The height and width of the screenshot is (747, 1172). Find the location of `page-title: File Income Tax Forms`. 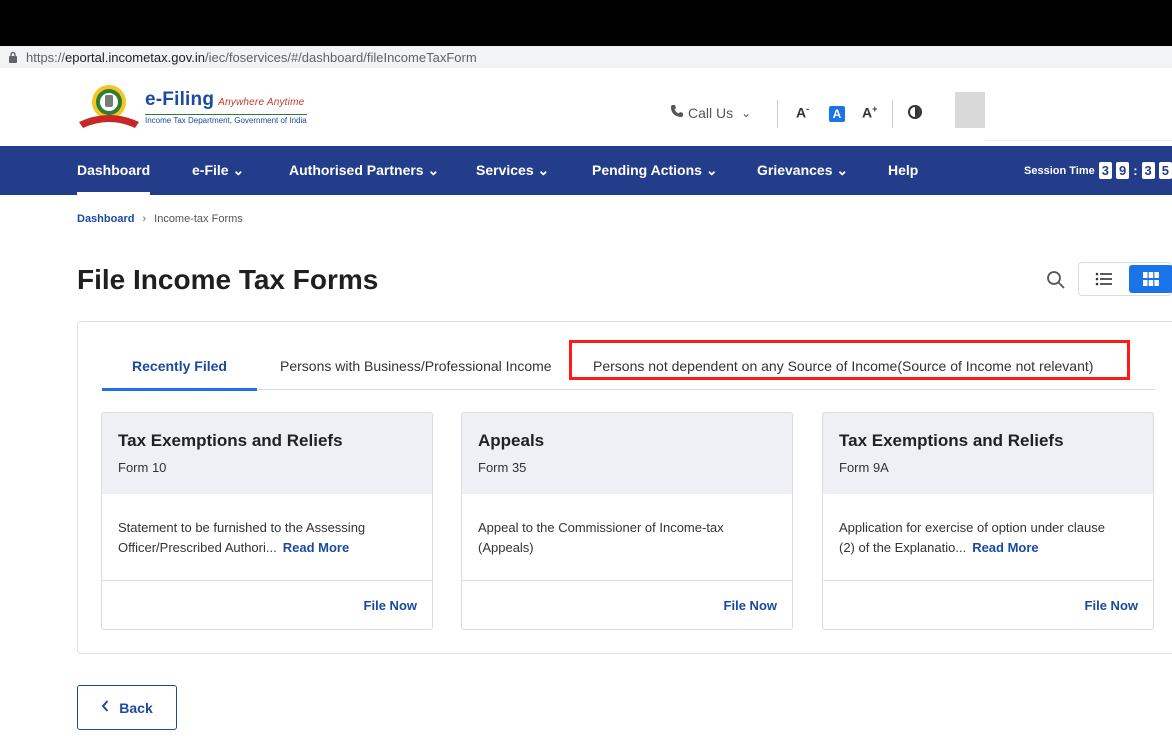

page-title: File Income Tax Forms is located at coordinates (228, 279).